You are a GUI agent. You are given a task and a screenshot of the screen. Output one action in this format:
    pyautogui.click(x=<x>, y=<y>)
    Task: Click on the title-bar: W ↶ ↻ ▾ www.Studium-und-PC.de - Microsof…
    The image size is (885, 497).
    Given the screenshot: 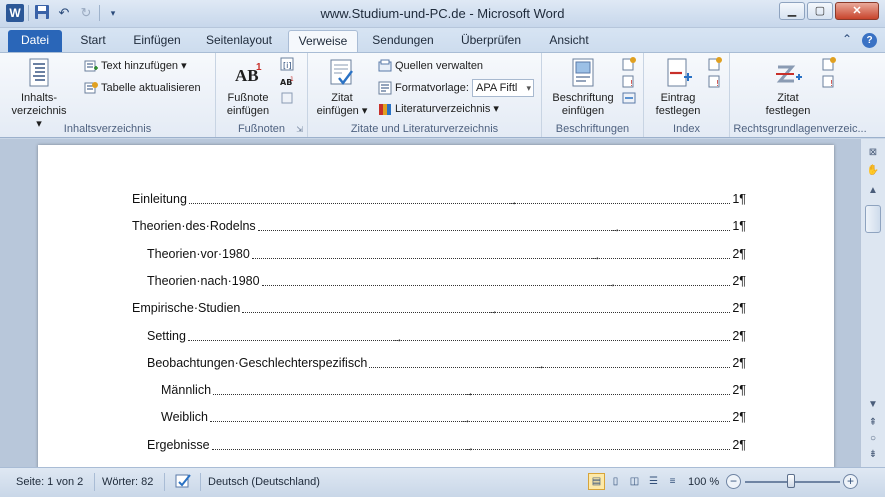 What is the action you would take?
    pyautogui.click(x=442, y=14)
    